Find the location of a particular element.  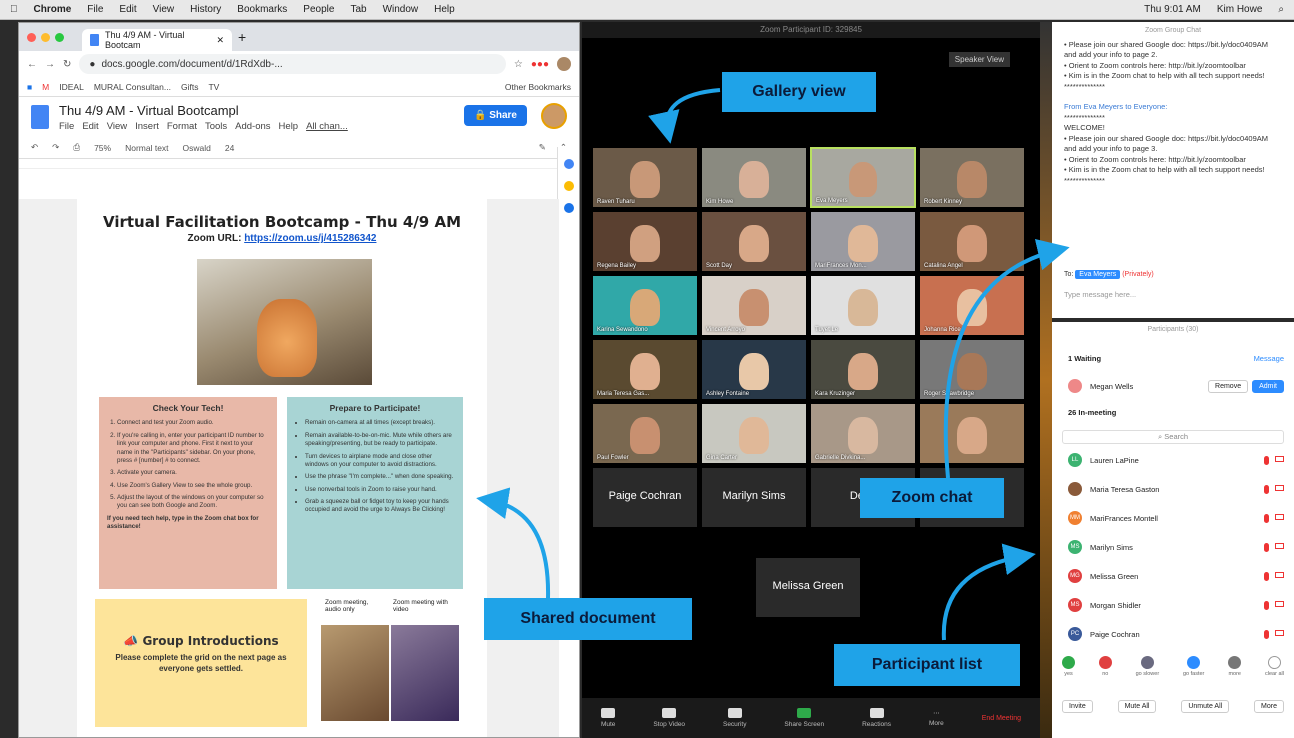

menu-history: History is located at coordinates (205, 9).